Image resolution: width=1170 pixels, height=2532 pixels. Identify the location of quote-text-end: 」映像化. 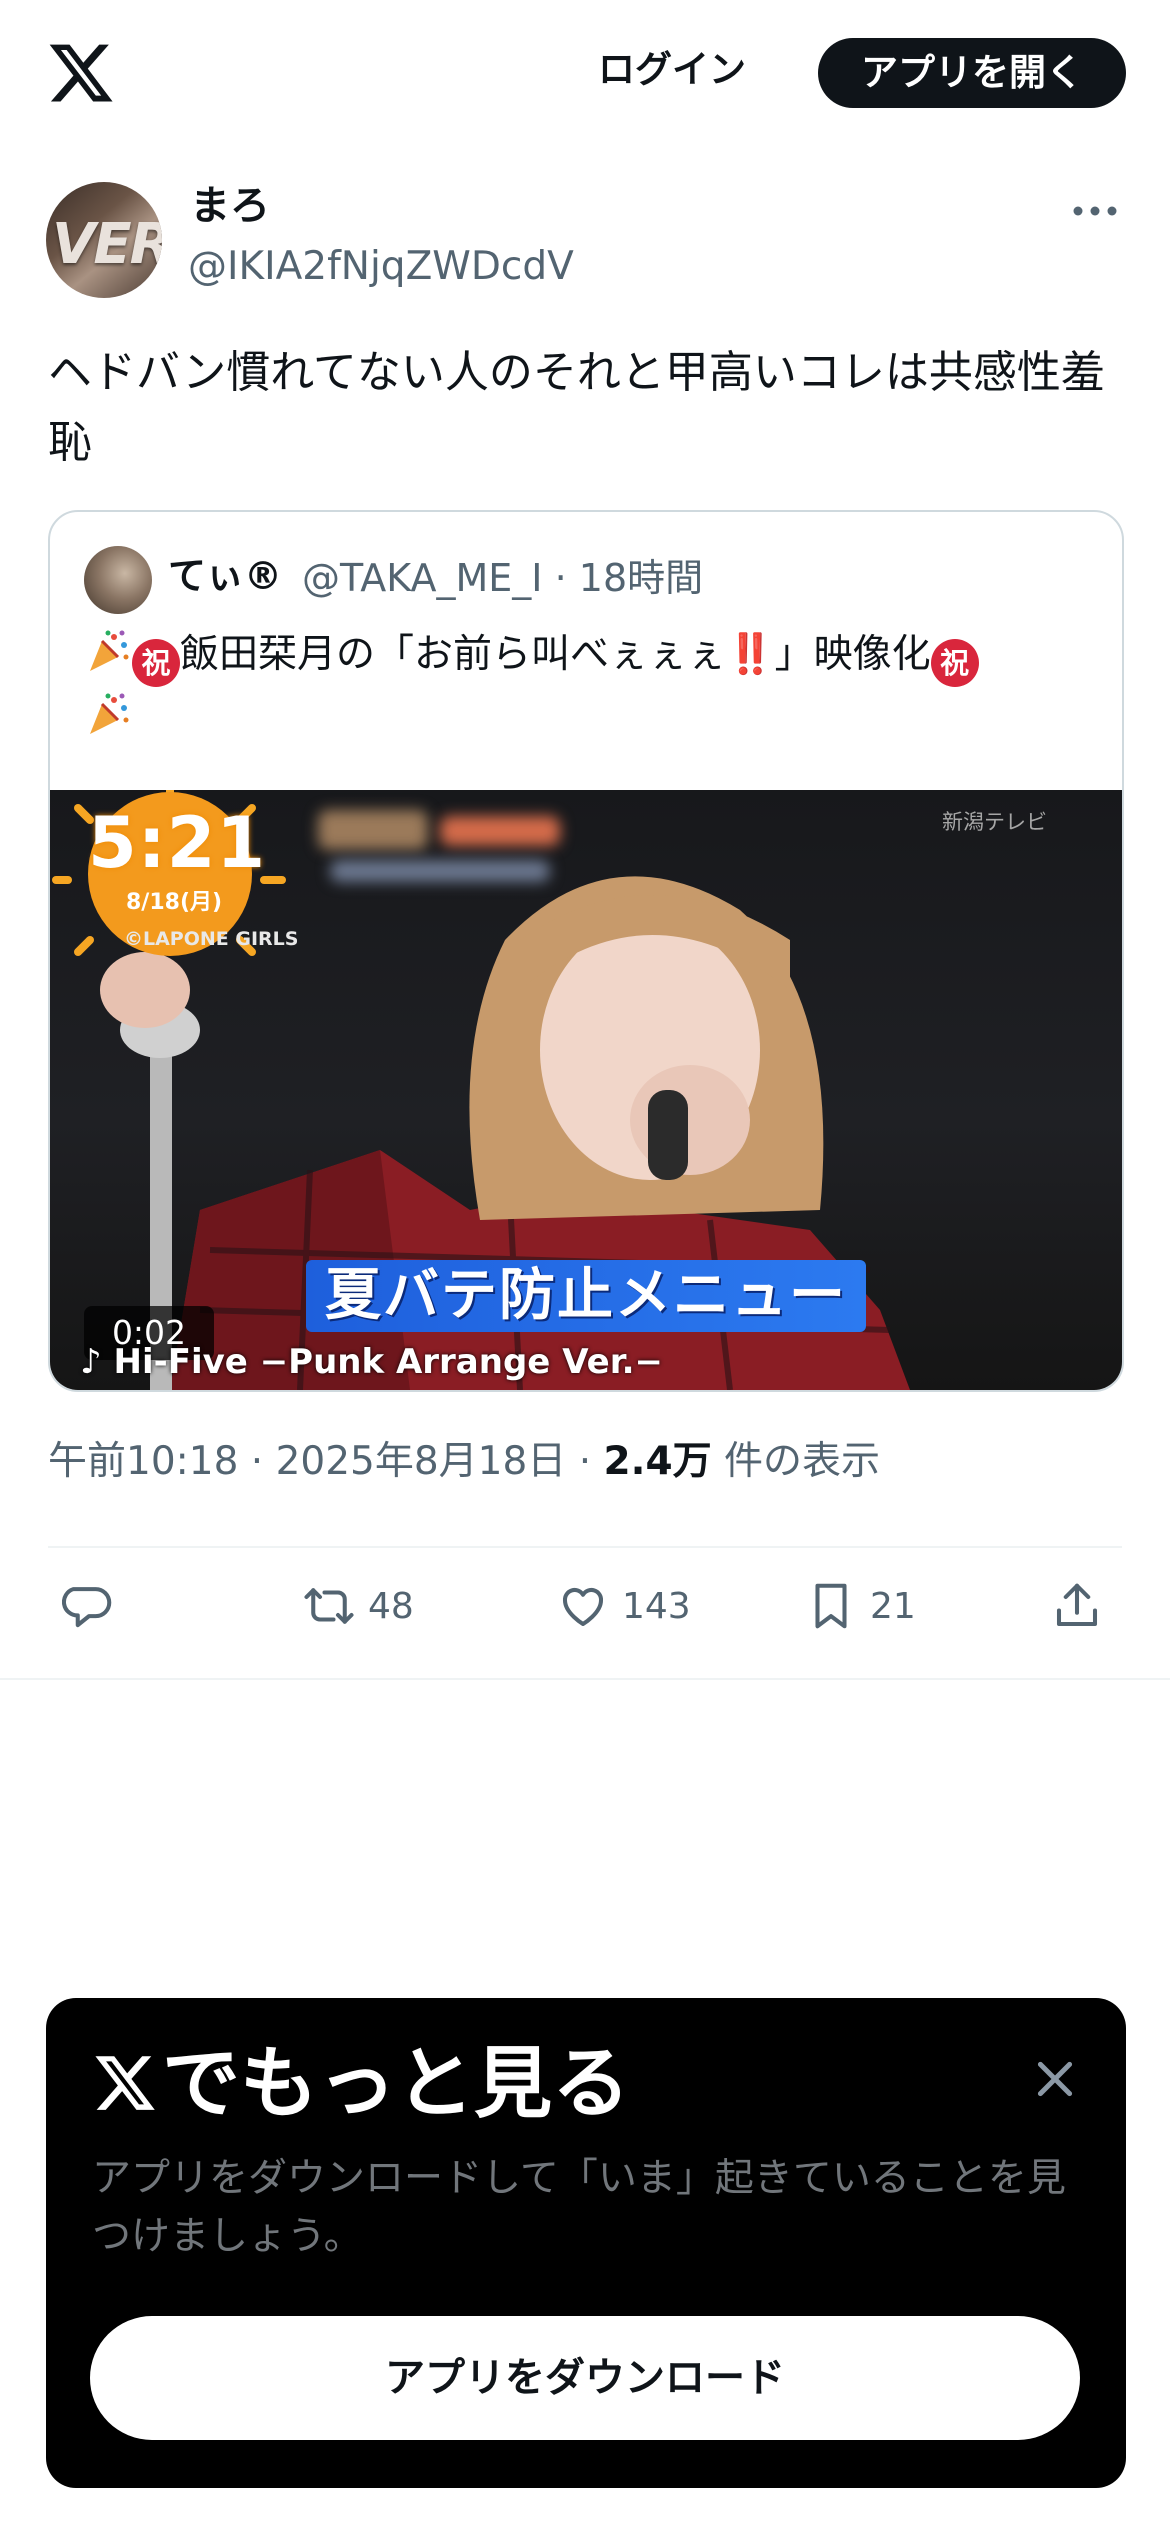
(852, 654).